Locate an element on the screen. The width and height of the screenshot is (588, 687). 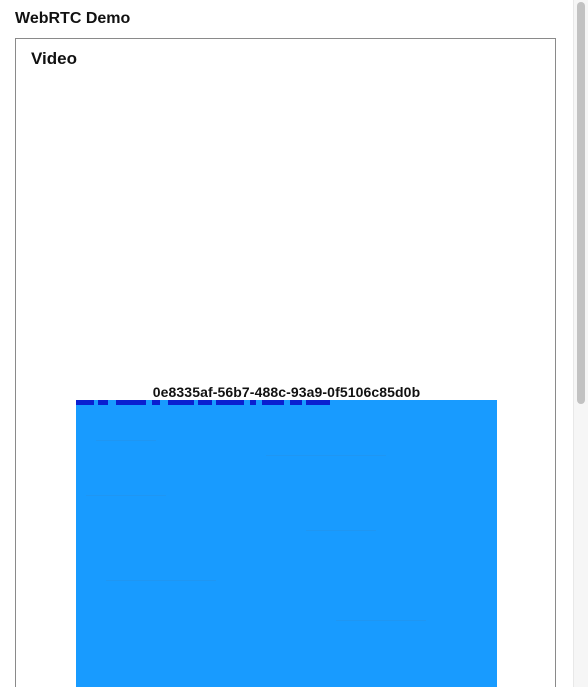
section-title: Video is located at coordinates (54, 58).